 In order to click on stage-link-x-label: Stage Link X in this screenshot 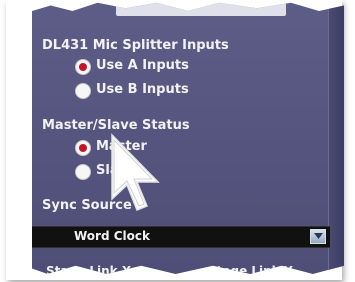, I will do `click(89, 269)`.